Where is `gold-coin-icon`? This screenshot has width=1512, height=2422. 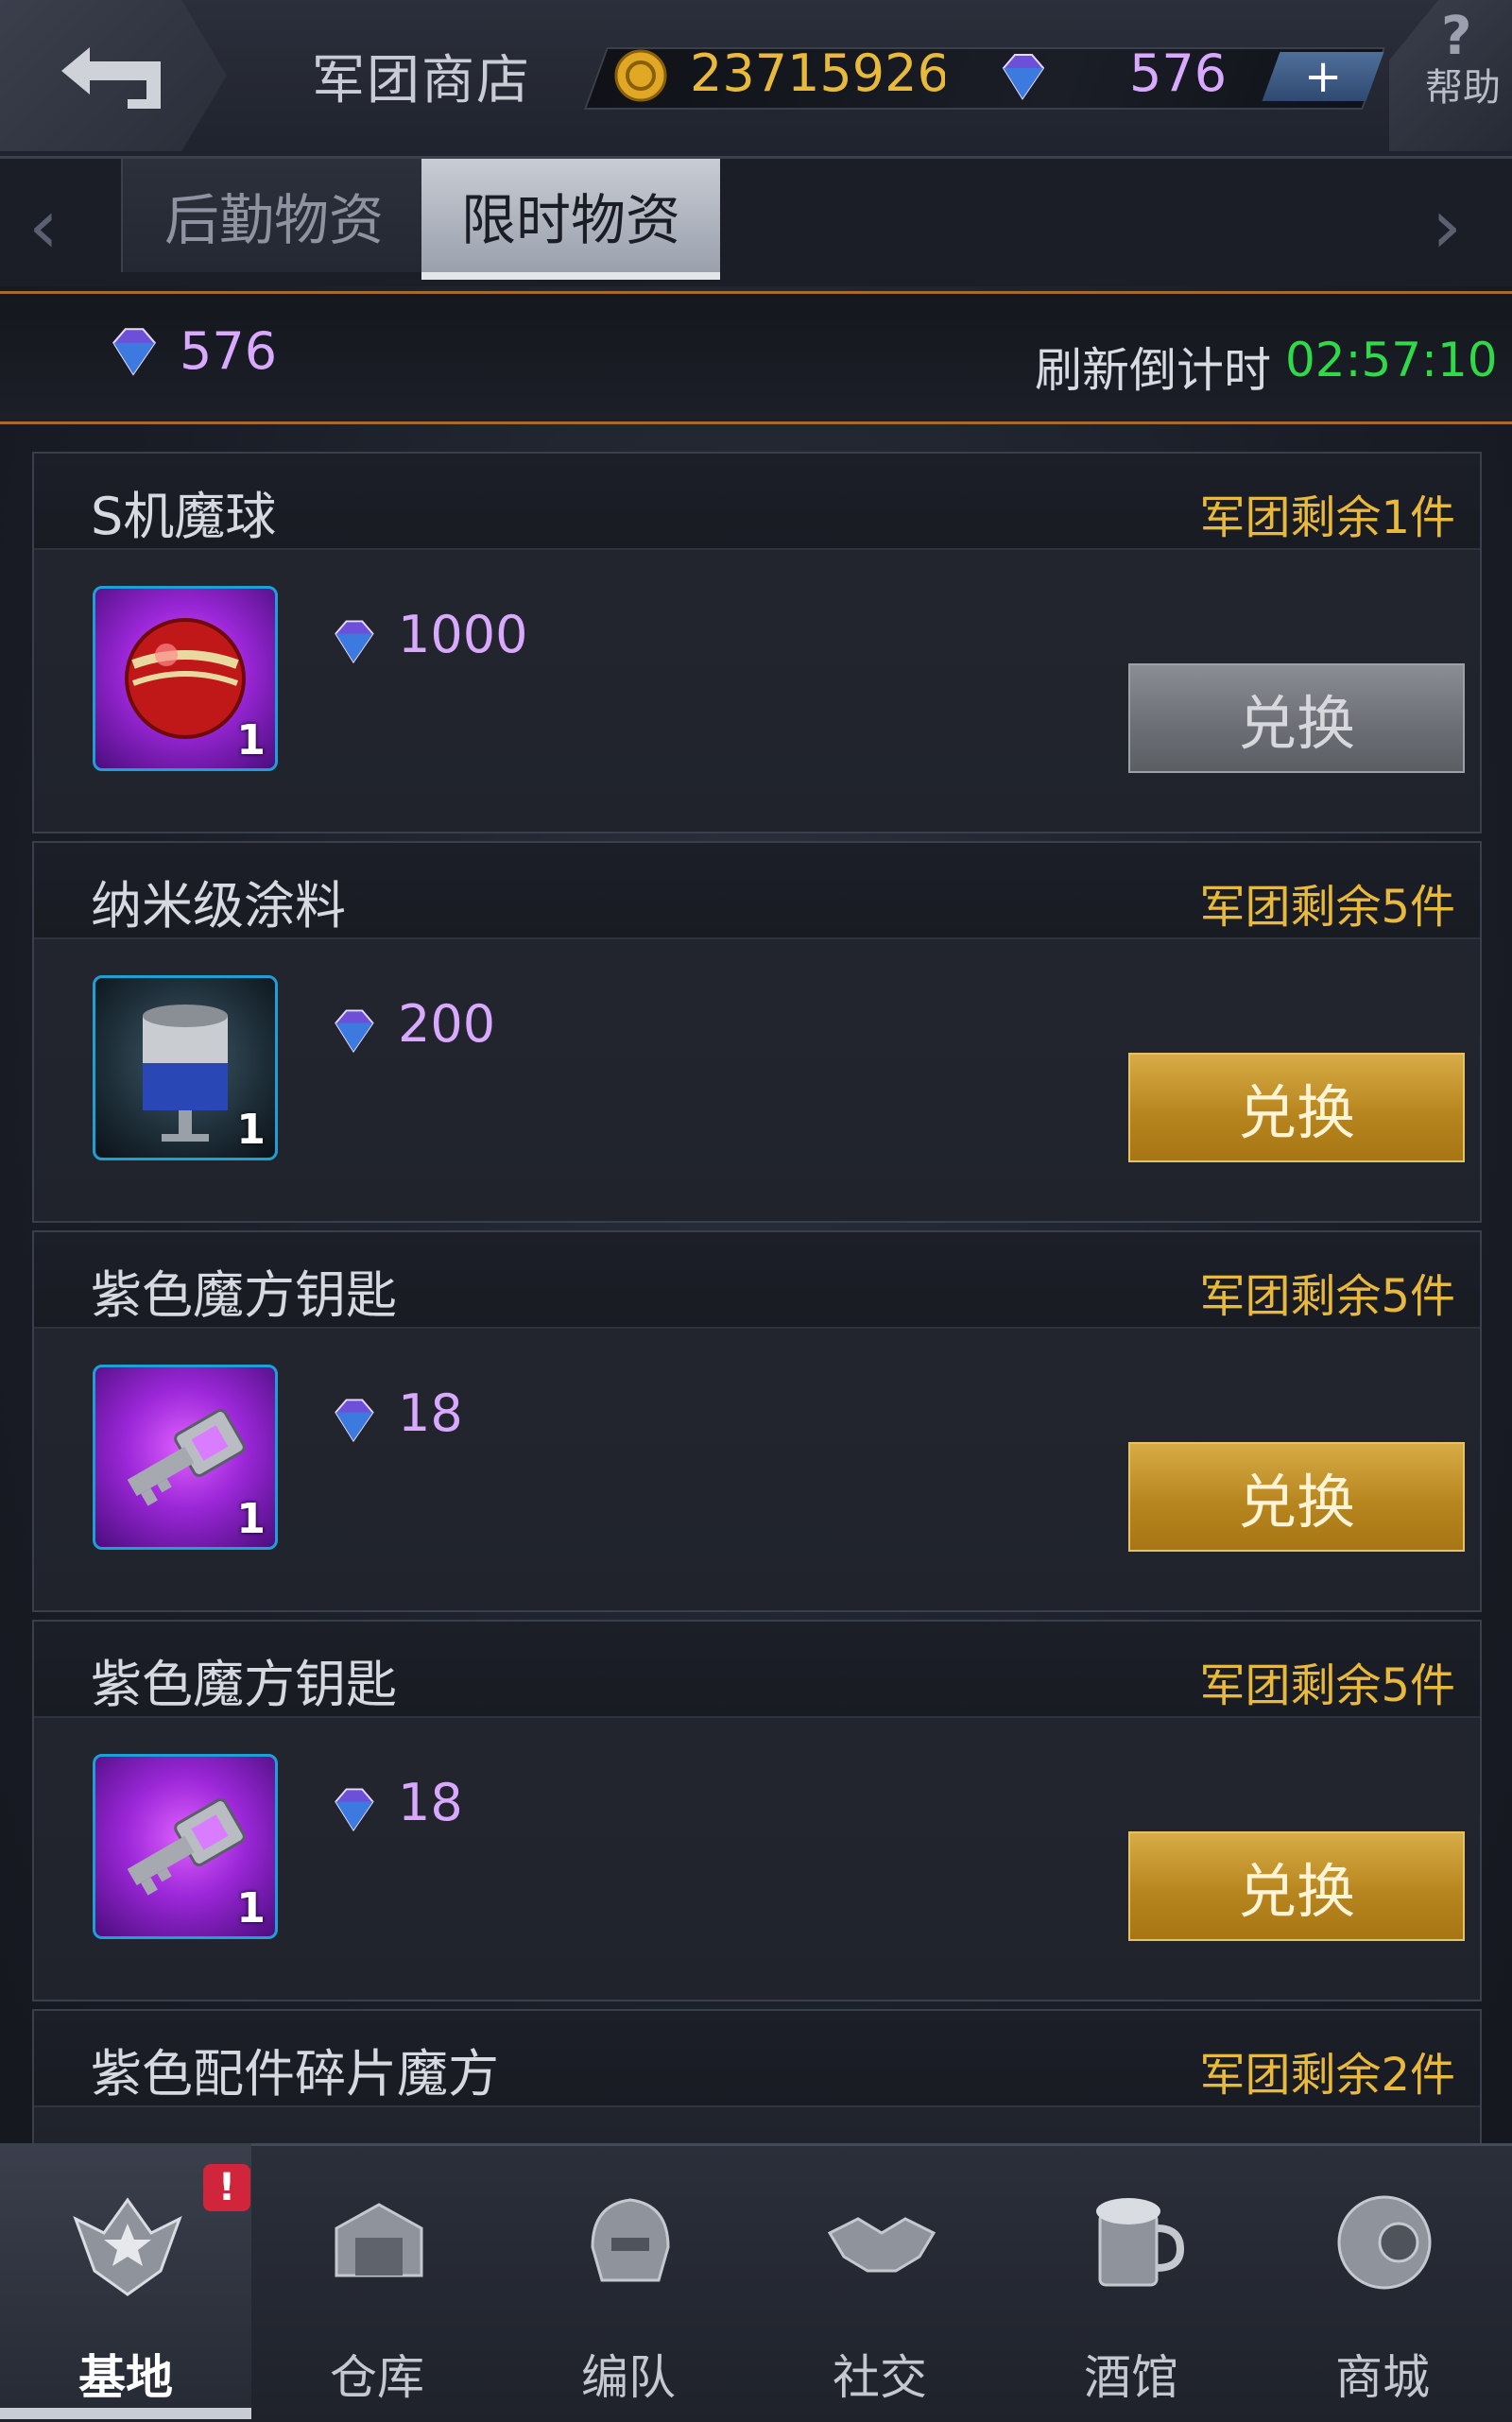 gold-coin-icon is located at coordinates (640, 75).